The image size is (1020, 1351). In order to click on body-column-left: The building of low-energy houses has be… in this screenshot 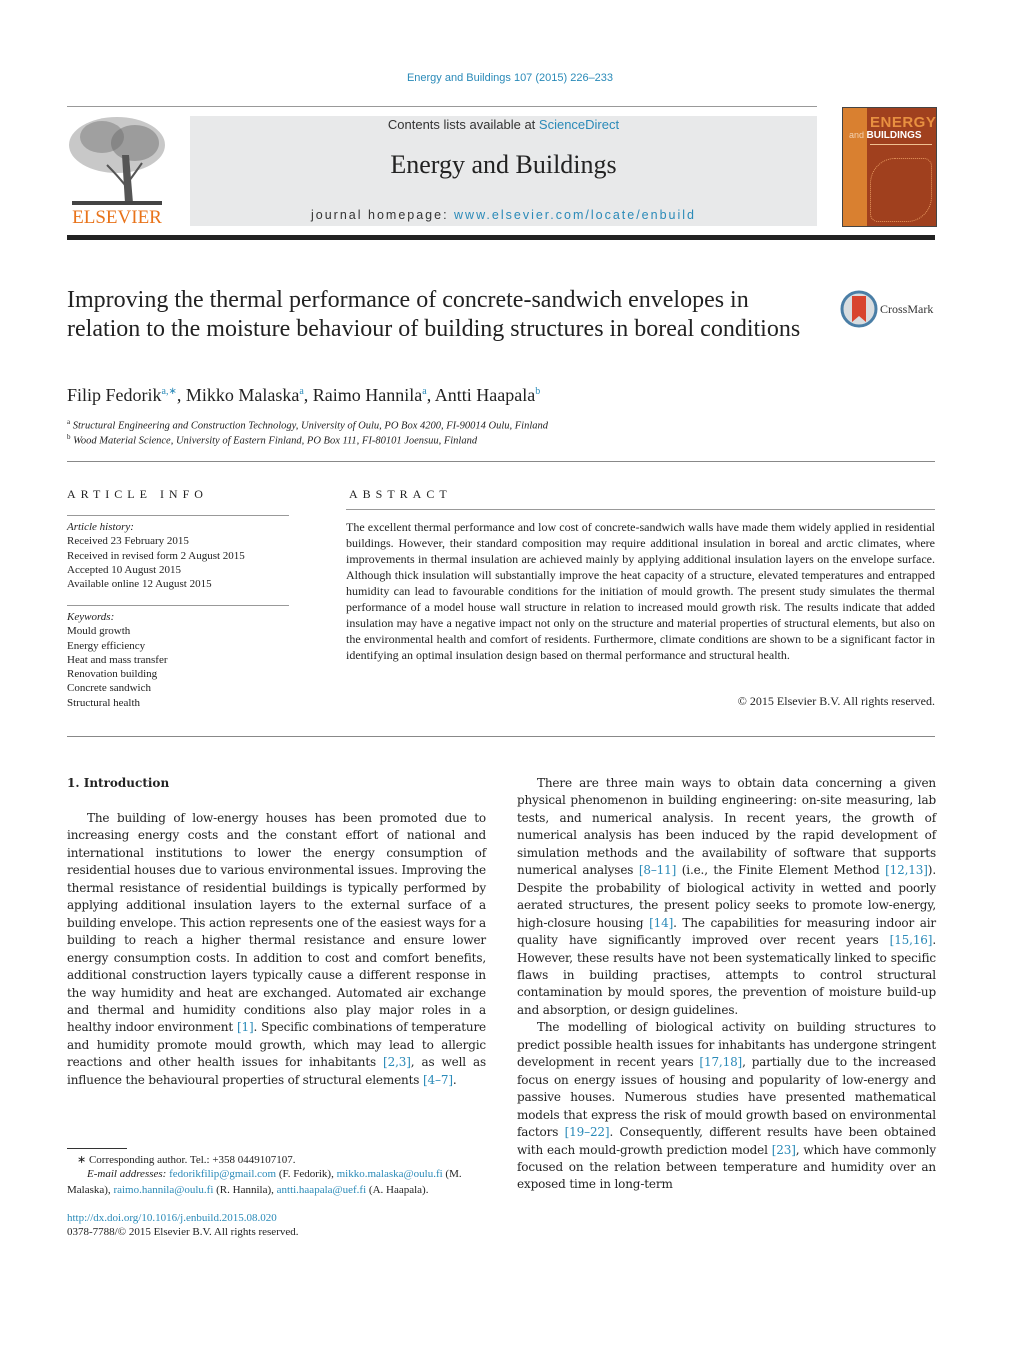, I will do `click(276, 949)`.